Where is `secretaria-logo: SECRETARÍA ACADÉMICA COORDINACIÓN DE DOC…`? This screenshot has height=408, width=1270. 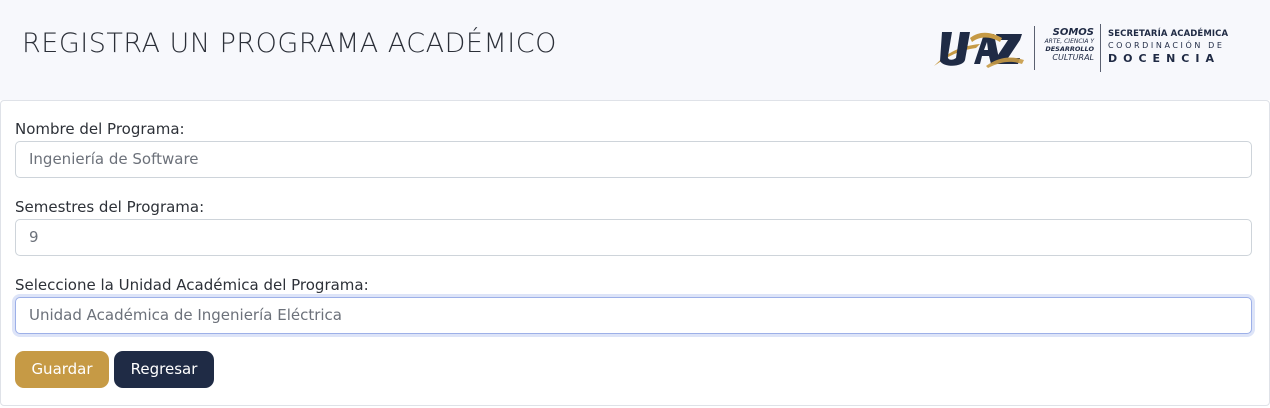
secretaria-logo: SECRETARÍA ACADÉMICA COORDINACIÓN DE DOC… is located at coordinates (1174, 47).